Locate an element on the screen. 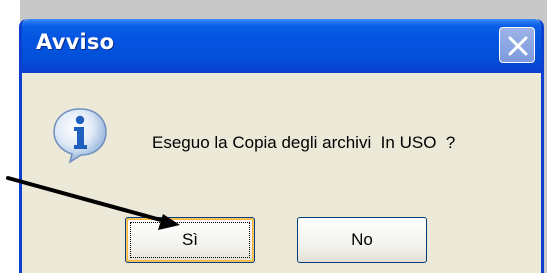  close-button is located at coordinates (517, 45).